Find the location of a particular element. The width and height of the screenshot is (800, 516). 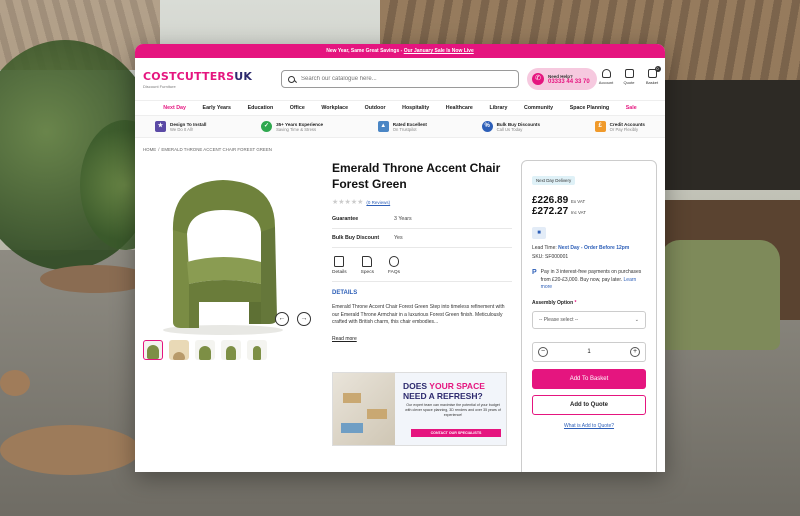

spec-key: Guarantee is located at coordinates (345, 219).